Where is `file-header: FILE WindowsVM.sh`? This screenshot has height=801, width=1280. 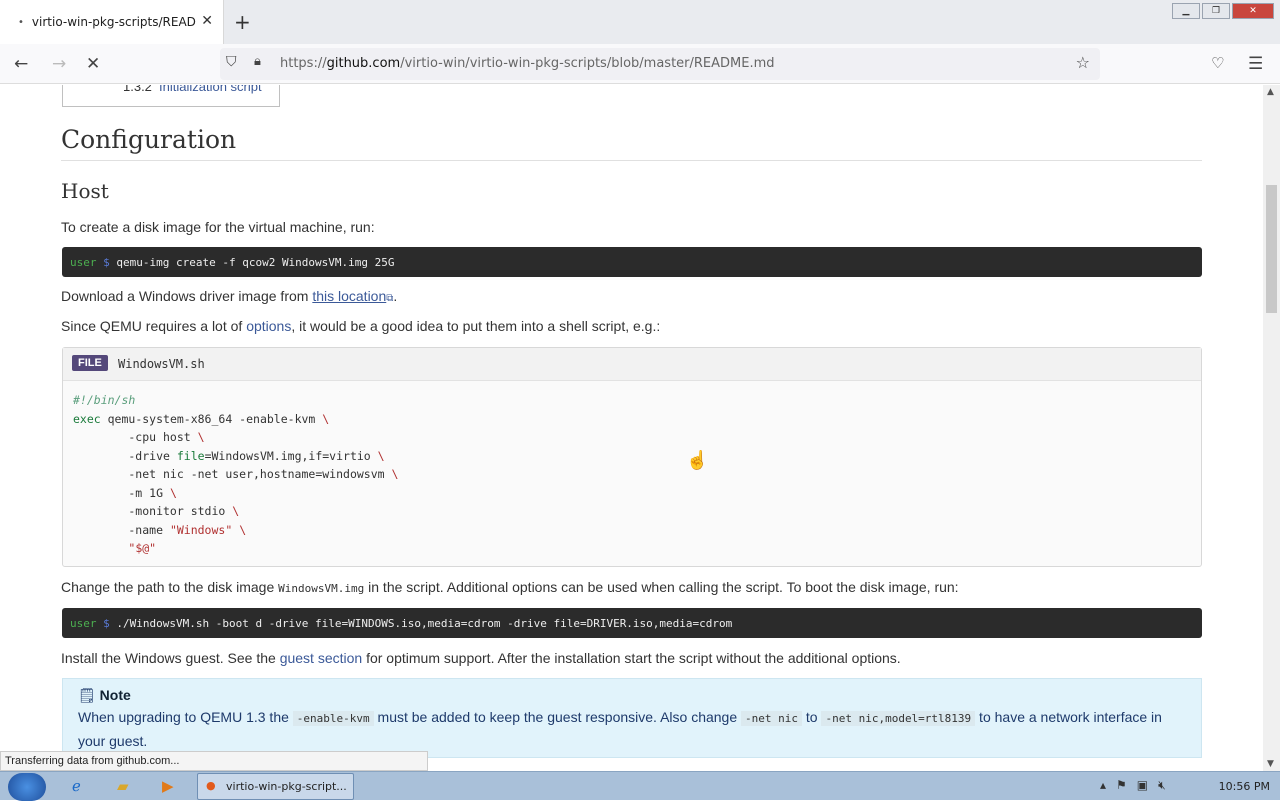
file-header: FILE WindowsVM.sh is located at coordinates (632, 364).